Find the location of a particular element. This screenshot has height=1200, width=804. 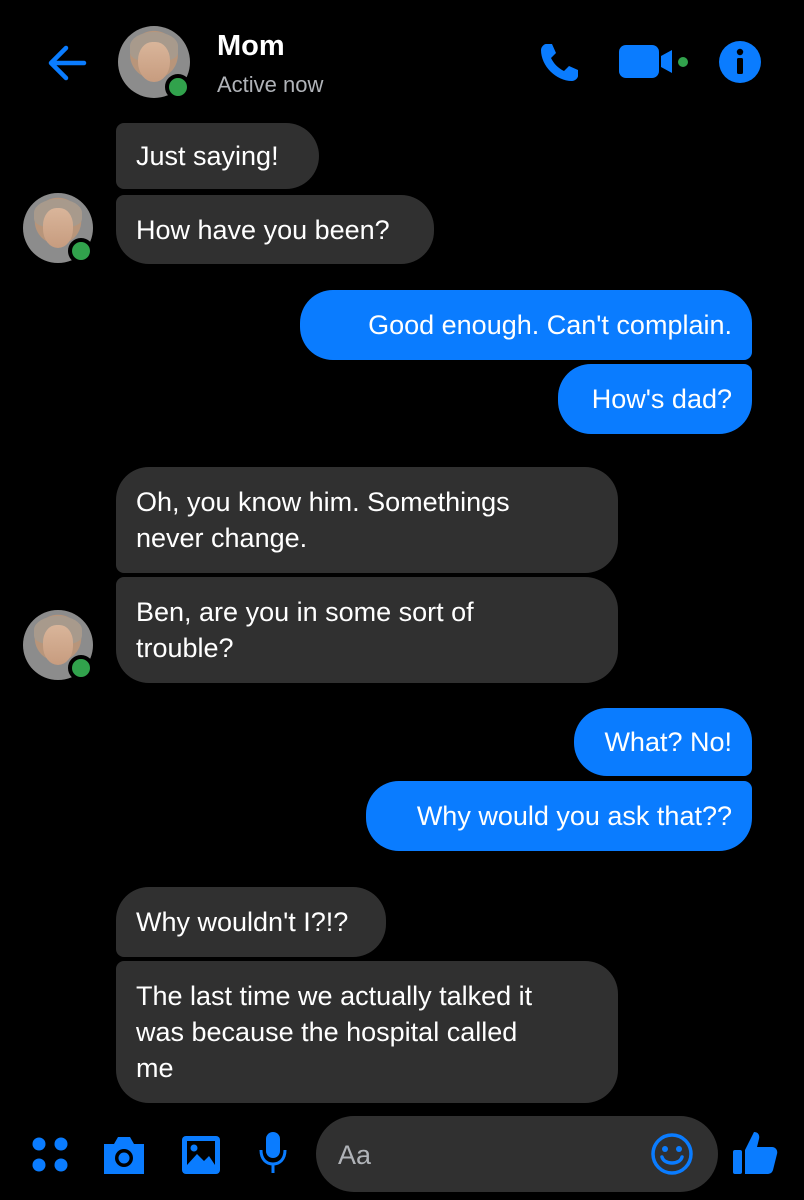

voice-message-button is located at coordinates (273, 1153).